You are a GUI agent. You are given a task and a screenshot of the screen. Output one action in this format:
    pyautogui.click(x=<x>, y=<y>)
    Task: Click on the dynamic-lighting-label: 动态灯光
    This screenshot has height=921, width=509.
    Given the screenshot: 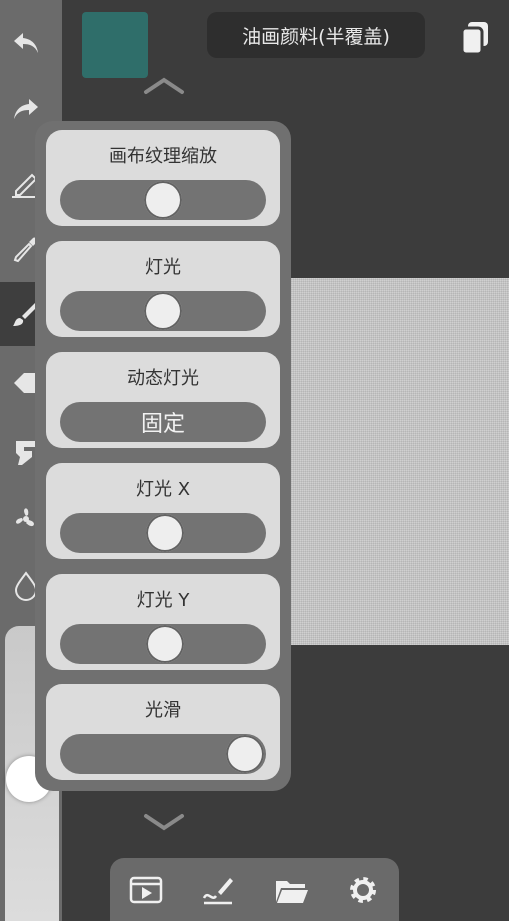 What is the action you would take?
    pyautogui.click(x=163, y=378)
    